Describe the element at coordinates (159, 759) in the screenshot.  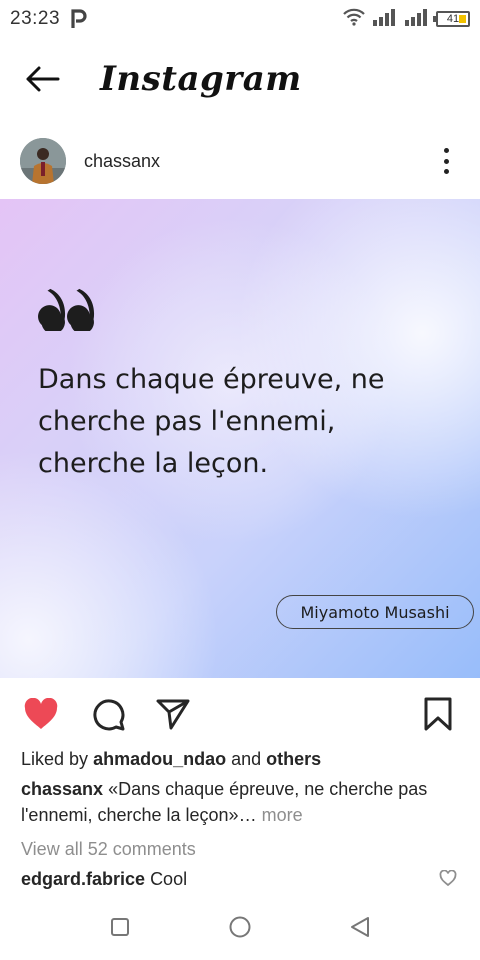
I see `liker-username: ahmadou_ndao` at that location.